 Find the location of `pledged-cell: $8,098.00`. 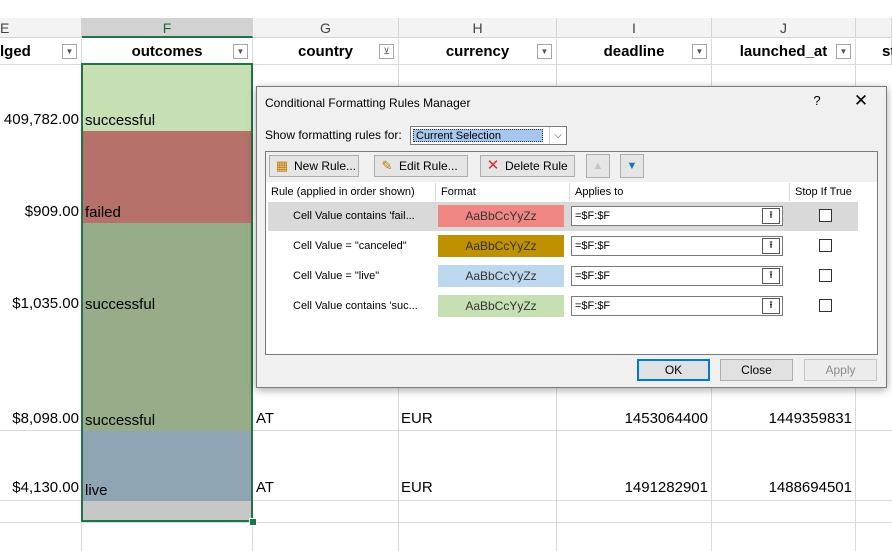

pledged-cell: $8,098.00 is located at coordinates (39, 419).